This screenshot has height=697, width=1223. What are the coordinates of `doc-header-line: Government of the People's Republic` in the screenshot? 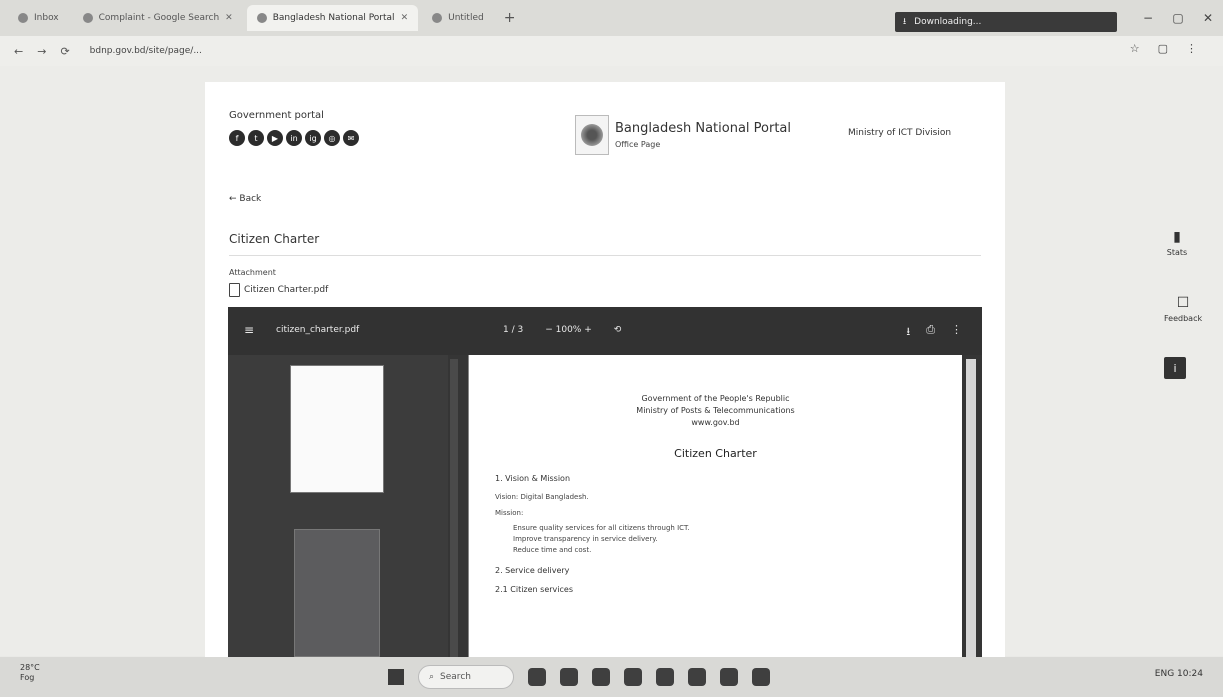 It's located at (715, 398).